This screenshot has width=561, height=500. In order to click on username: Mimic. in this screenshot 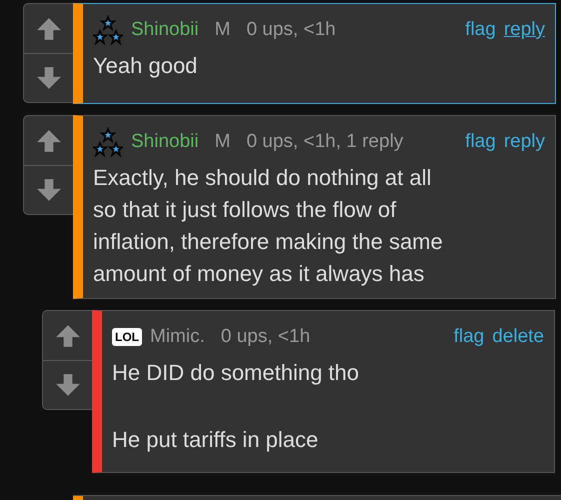, I will do `click(177, 337)`.